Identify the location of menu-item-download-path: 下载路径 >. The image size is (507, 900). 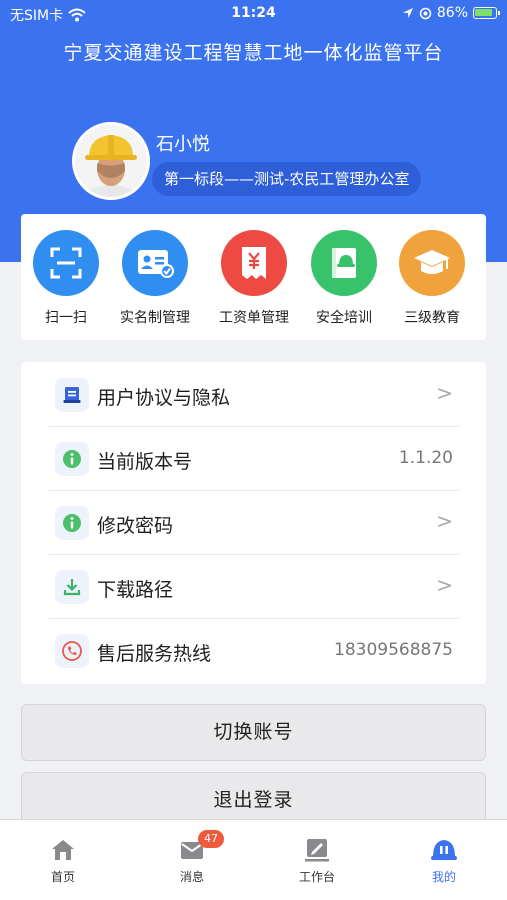
(254, 587).